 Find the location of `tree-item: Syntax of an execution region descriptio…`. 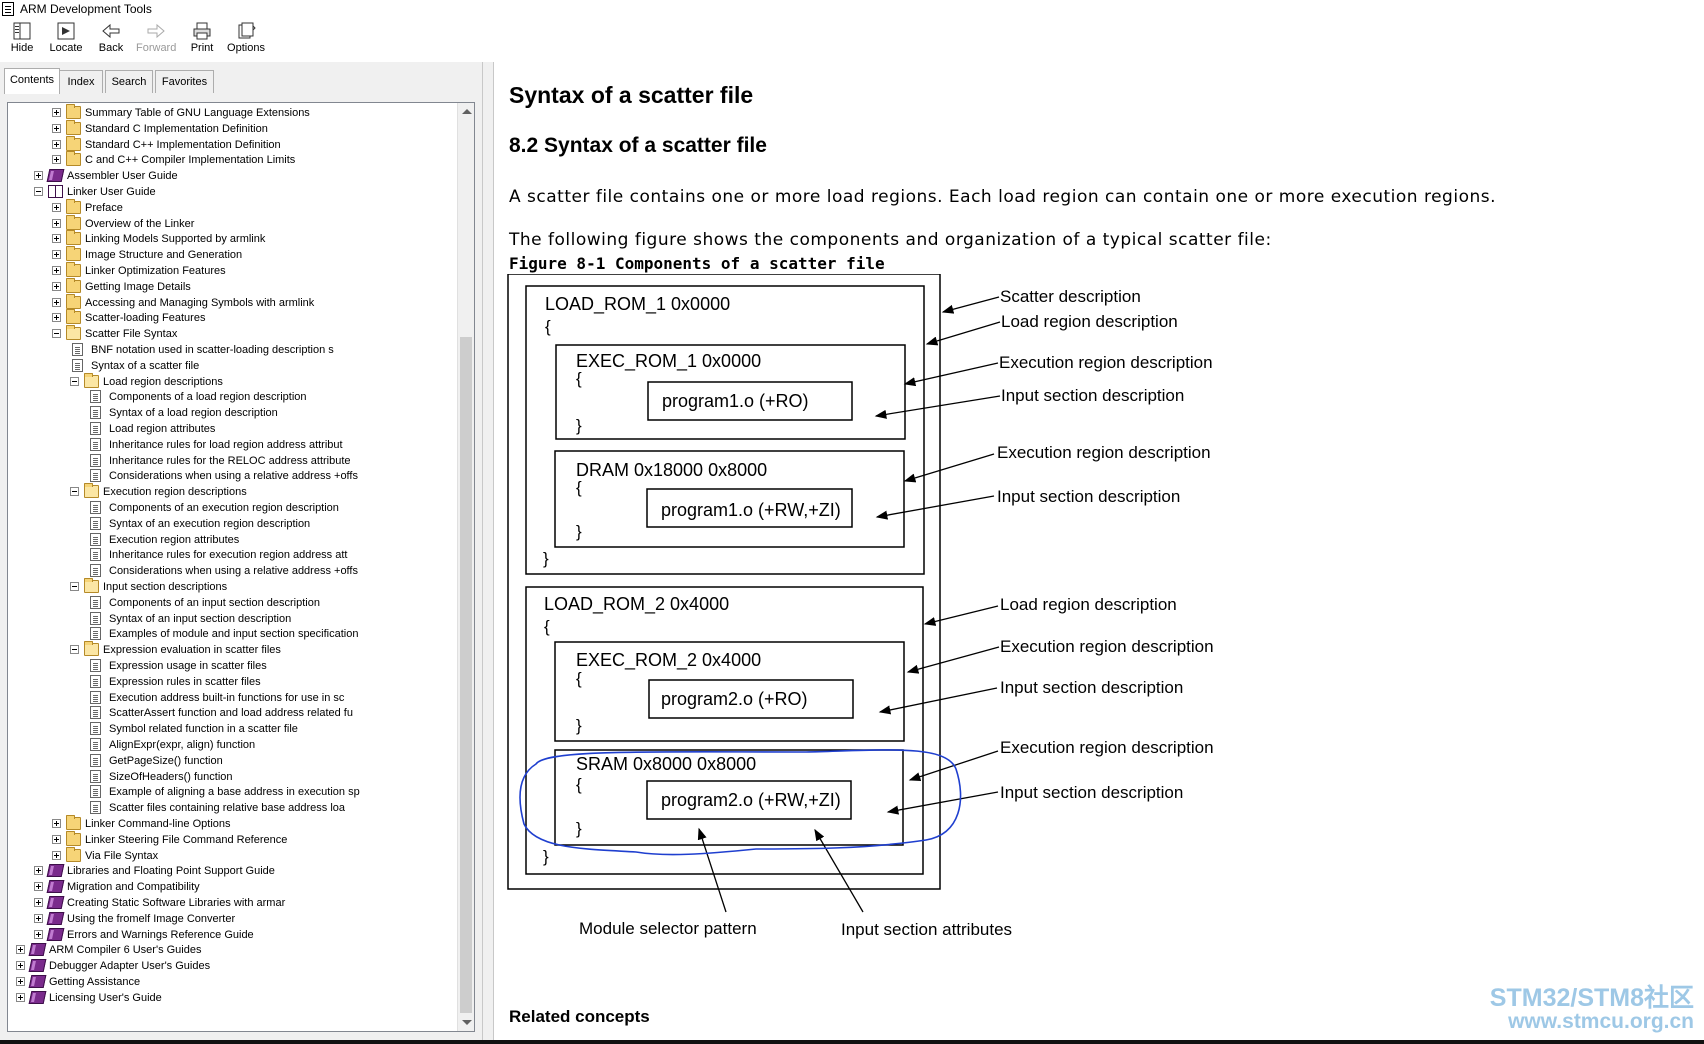

tree-item: Syntax of an execution region descriptio… is located at coordinates (228, 524).